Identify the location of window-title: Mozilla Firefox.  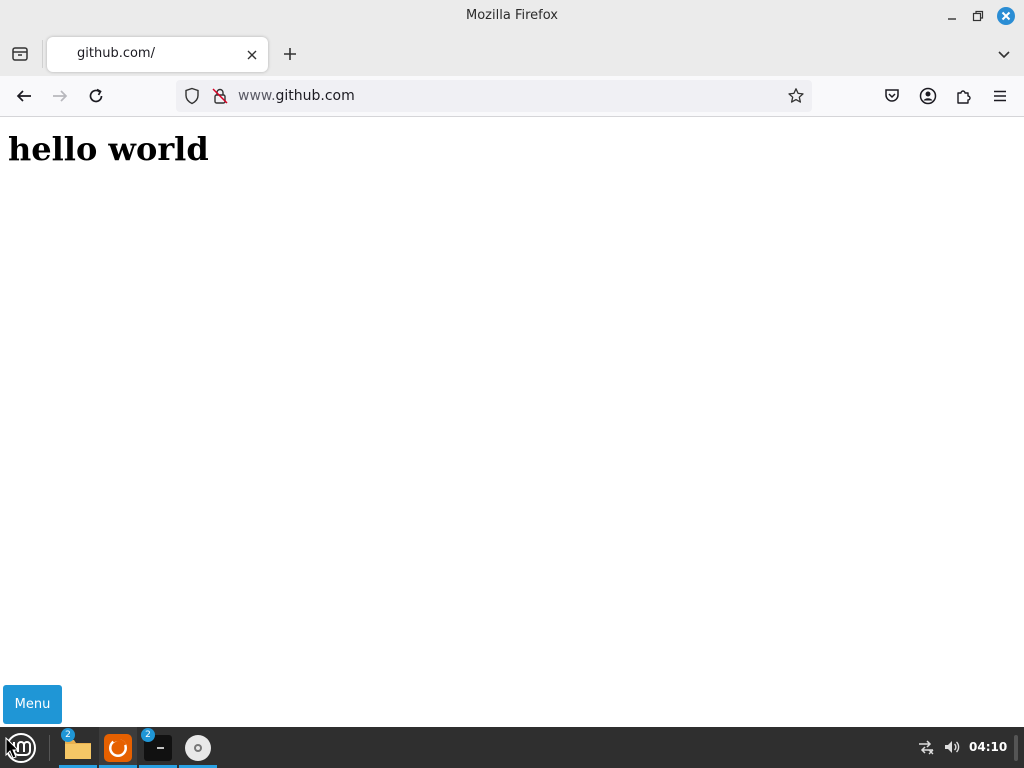
(512, 15).